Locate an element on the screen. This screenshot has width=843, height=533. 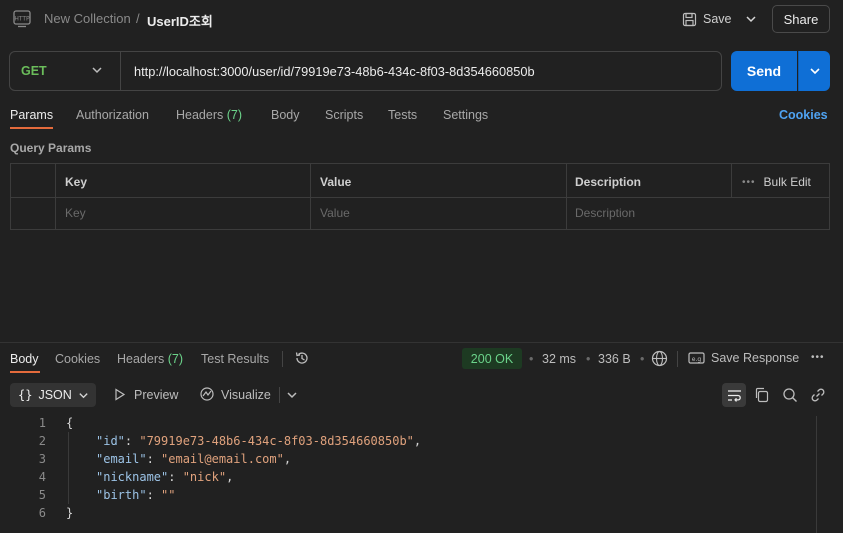
cookies-link: Cookies is located at coordinates (803, 115).